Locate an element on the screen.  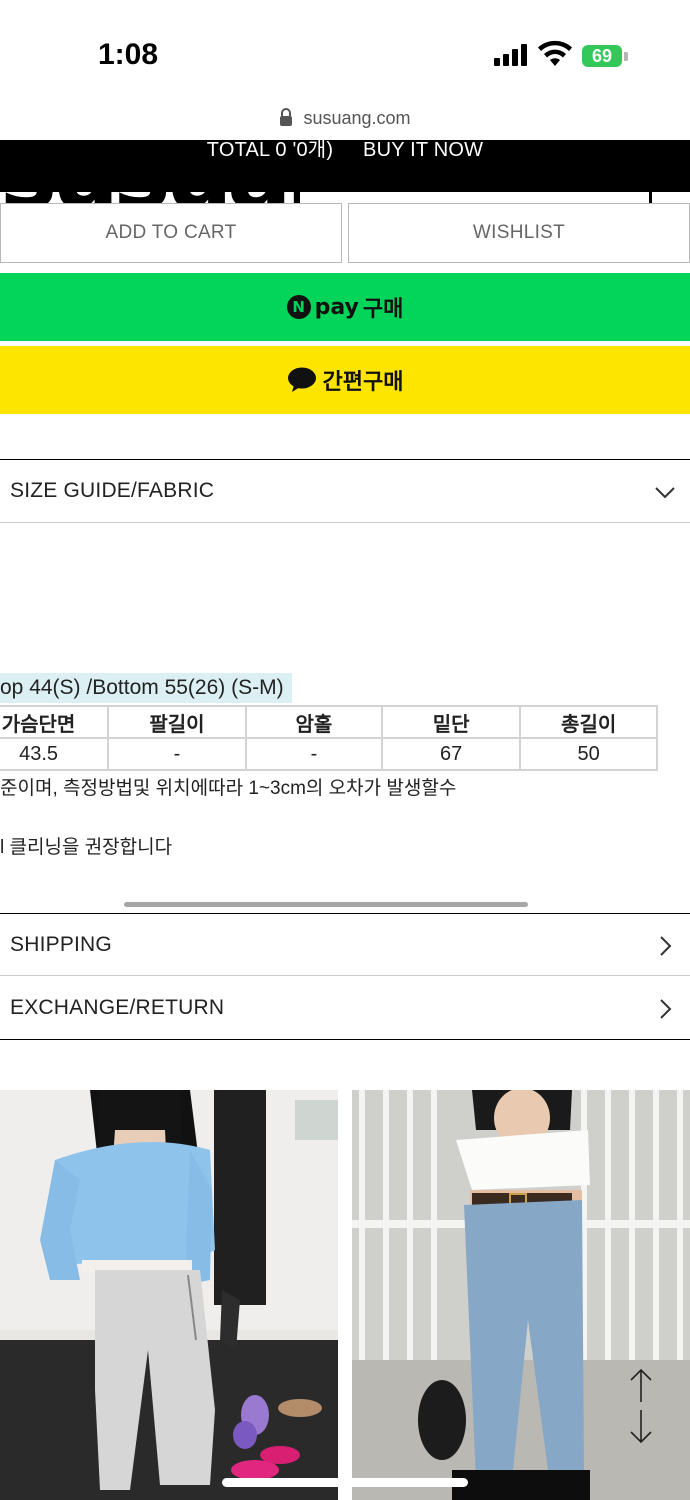
npay-brand: pay is located at coordinates (336, 307).